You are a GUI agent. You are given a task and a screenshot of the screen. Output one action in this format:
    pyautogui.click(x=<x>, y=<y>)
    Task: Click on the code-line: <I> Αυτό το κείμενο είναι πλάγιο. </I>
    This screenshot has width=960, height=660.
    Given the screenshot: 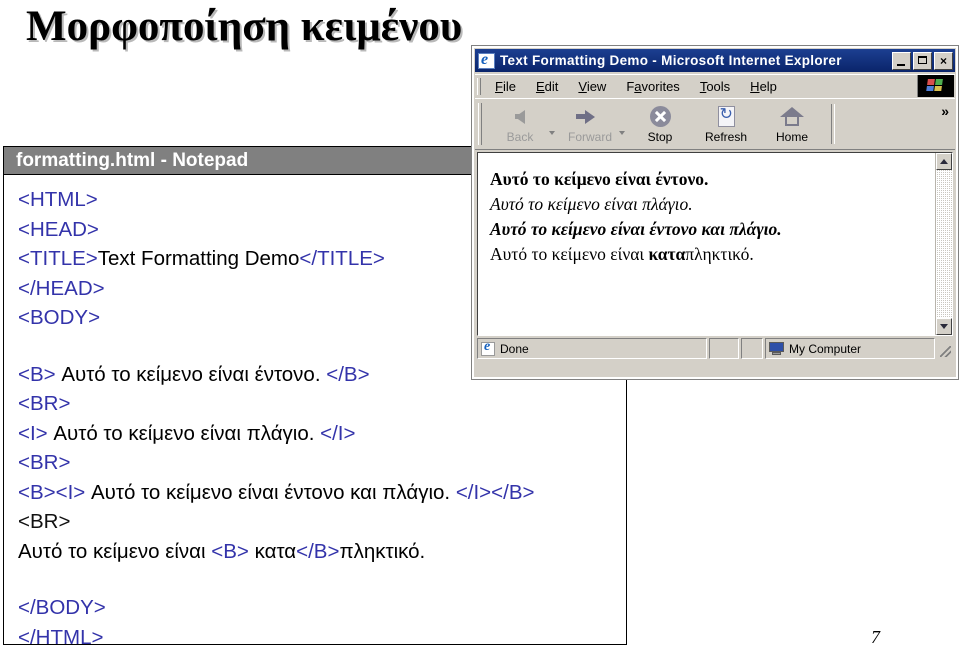 What is the action you would take?
    pyautogui.click(x=322, y=434)
    